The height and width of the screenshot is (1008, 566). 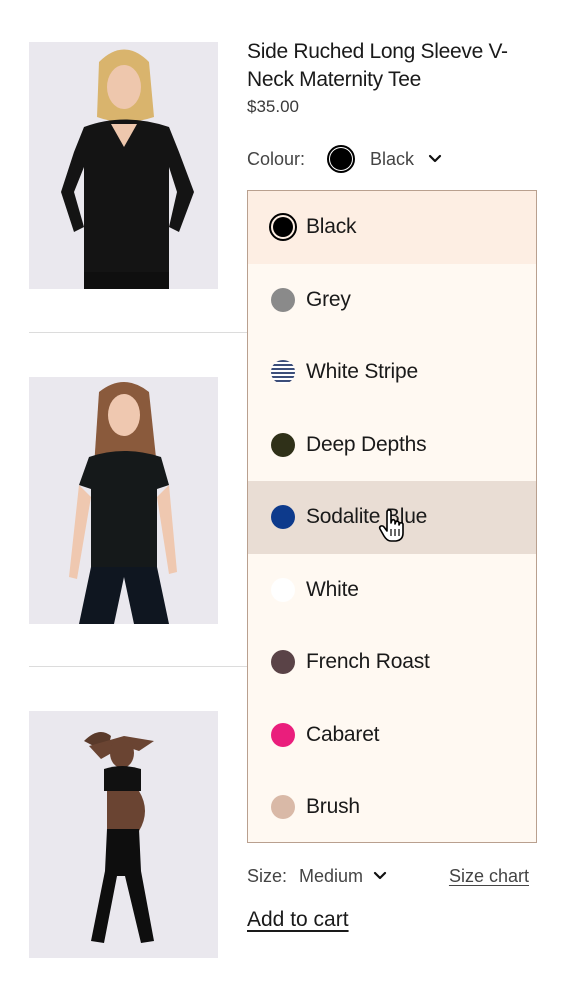 I want to click on swatch-sodalite-blue, so click(x=283, y=517).